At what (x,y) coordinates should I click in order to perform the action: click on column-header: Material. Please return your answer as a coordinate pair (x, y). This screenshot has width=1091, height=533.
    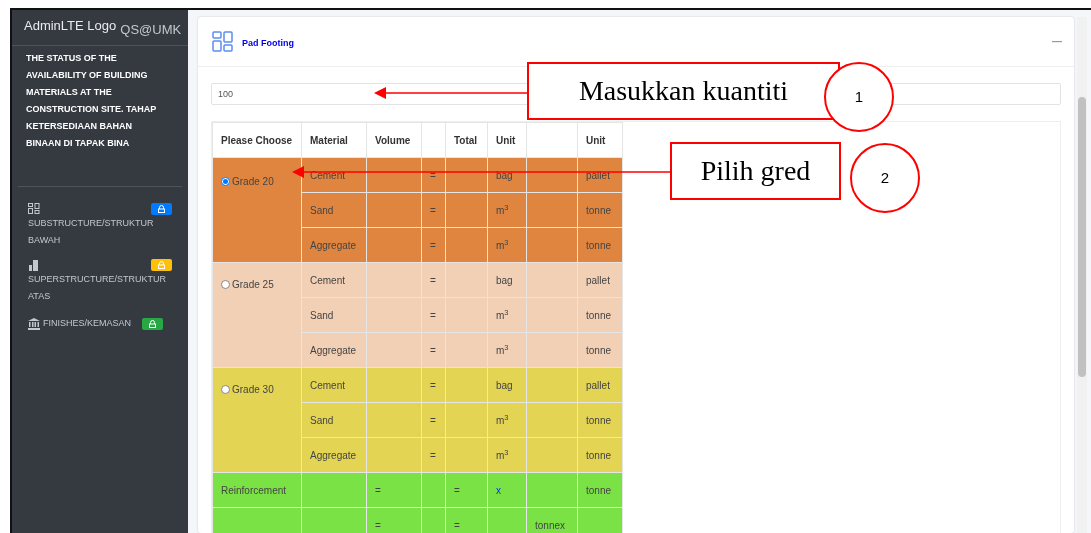
    Looking at the image, I should click on (329, 140).